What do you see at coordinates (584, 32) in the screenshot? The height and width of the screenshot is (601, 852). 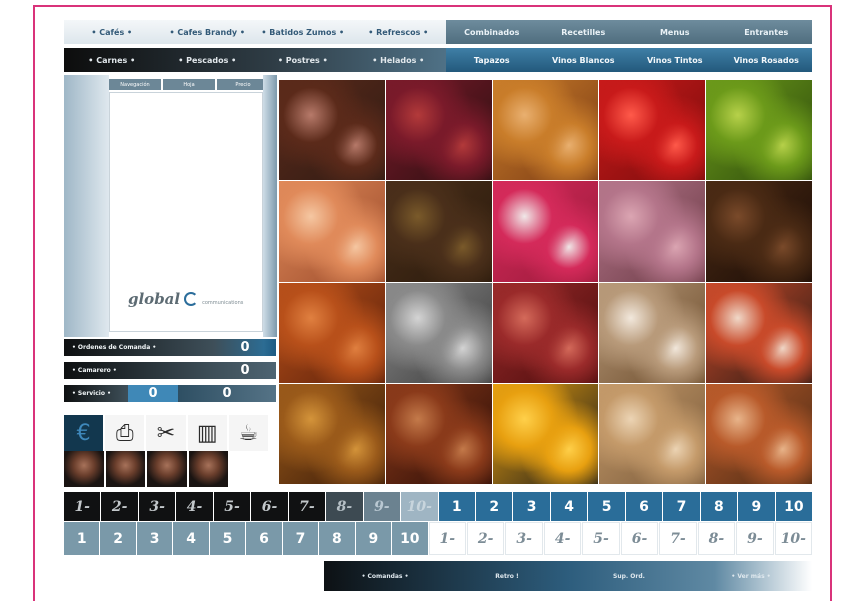 I see `menu-recetilles: Recetilles` at bounding box center [584, 32].